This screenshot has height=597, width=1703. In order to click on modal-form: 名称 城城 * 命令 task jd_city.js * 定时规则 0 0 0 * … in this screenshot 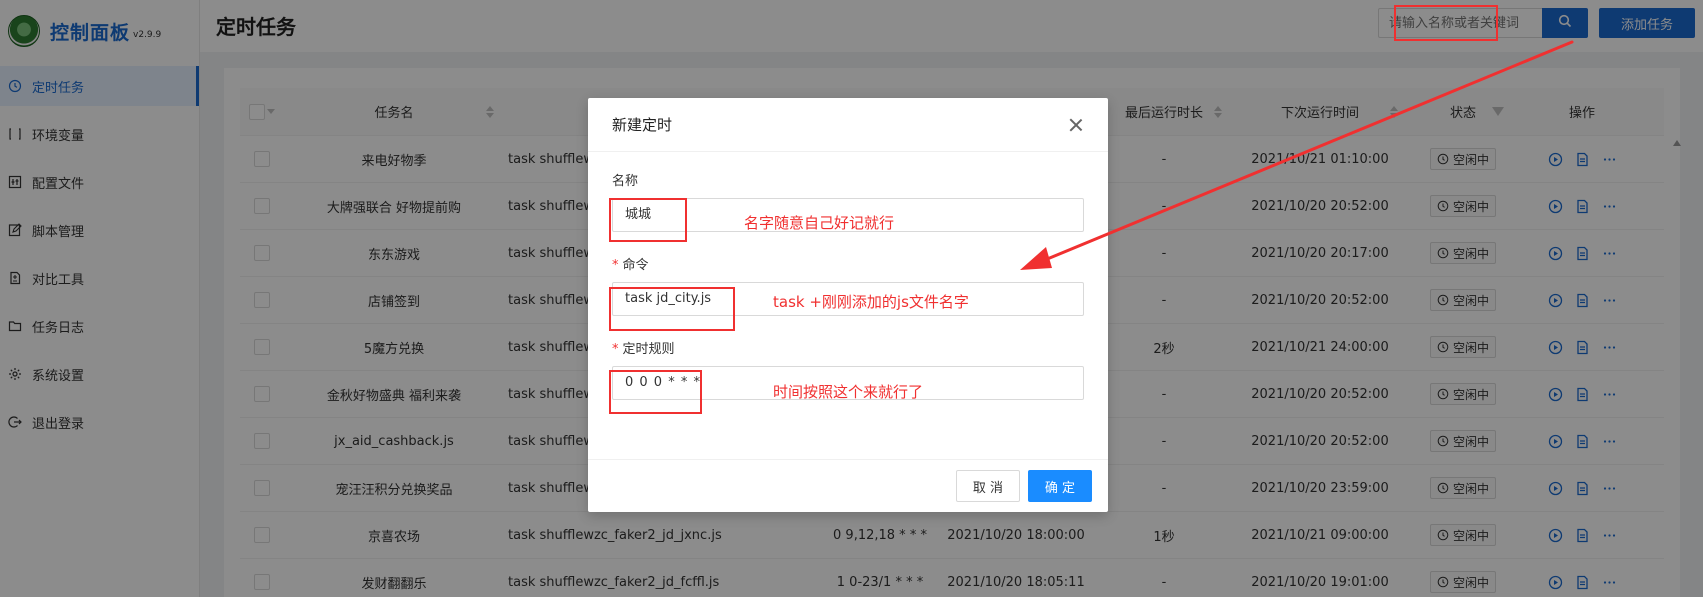, I will do `click(848, 276)`.